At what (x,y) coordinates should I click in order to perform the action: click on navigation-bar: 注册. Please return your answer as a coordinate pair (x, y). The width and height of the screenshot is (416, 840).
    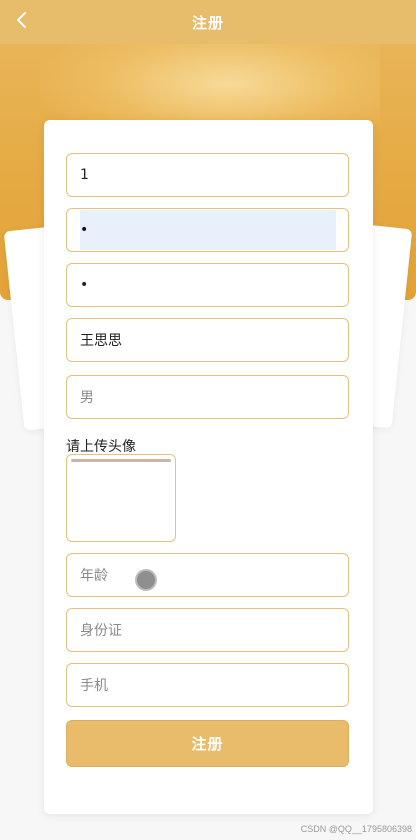
    Looking at the image, I should click on (208, 22).